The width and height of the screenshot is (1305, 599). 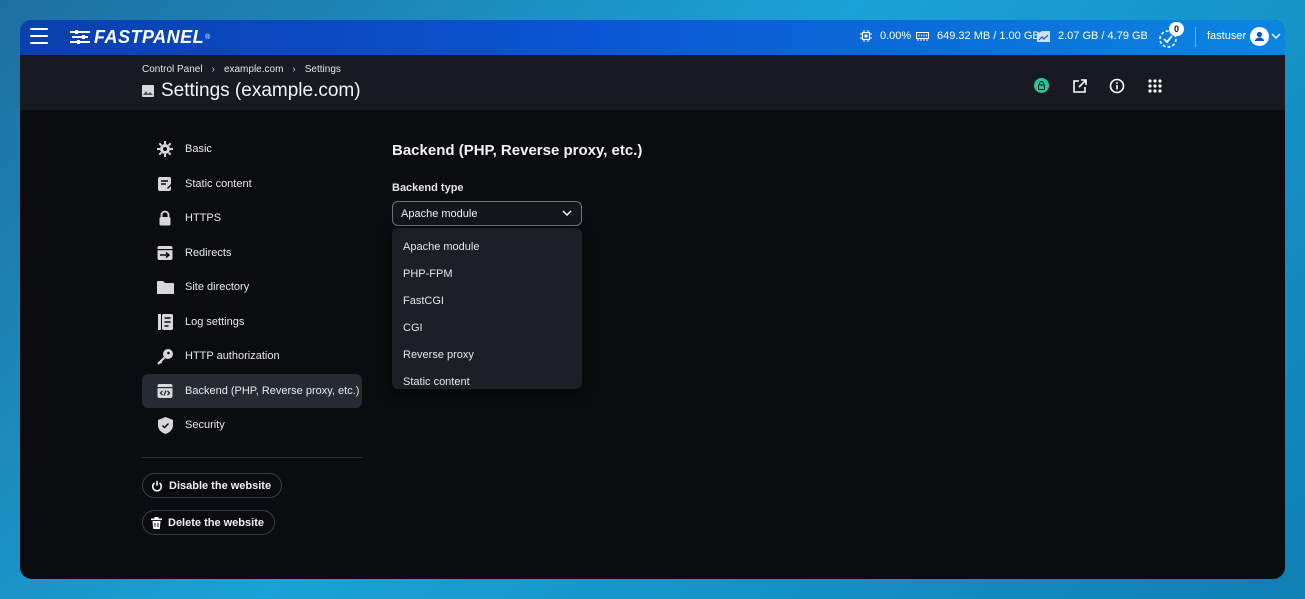 I want to click on power-icon, so click(x=157, y=485).